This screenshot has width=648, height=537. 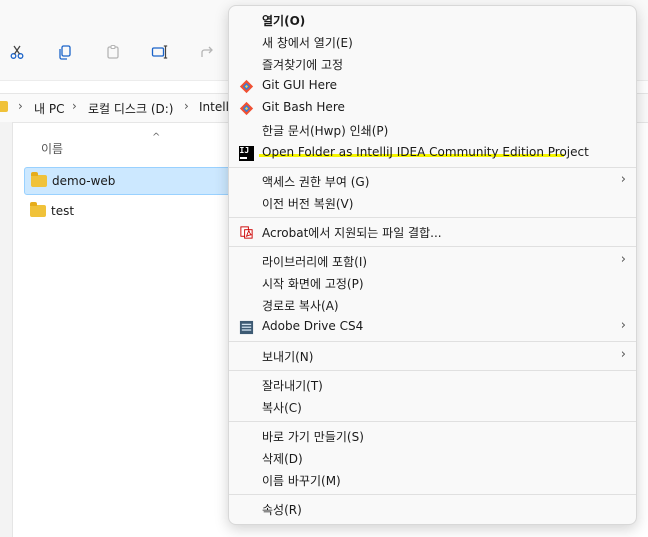 What do you see at coordinates (432, 261) in the screenshot?
I see `menu-item-include-library: 라이브러리에 포함(I) ›` at bounding box center [432, 261].